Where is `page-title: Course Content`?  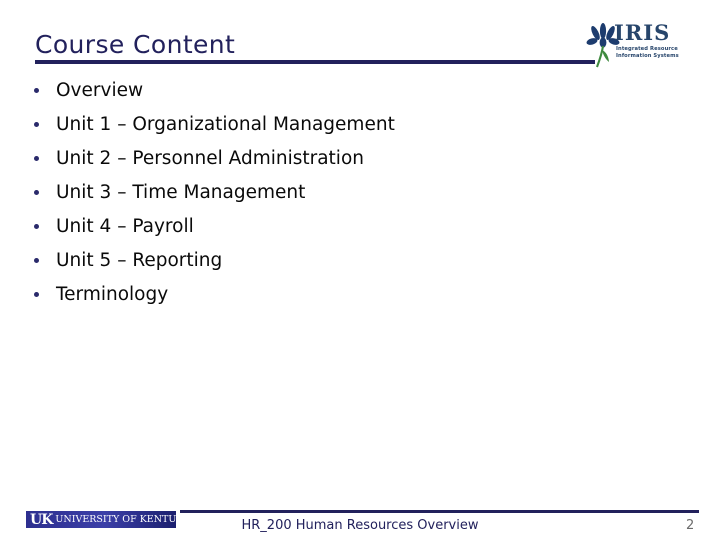
page-title: Course Content is located at coordinates (135, 44).